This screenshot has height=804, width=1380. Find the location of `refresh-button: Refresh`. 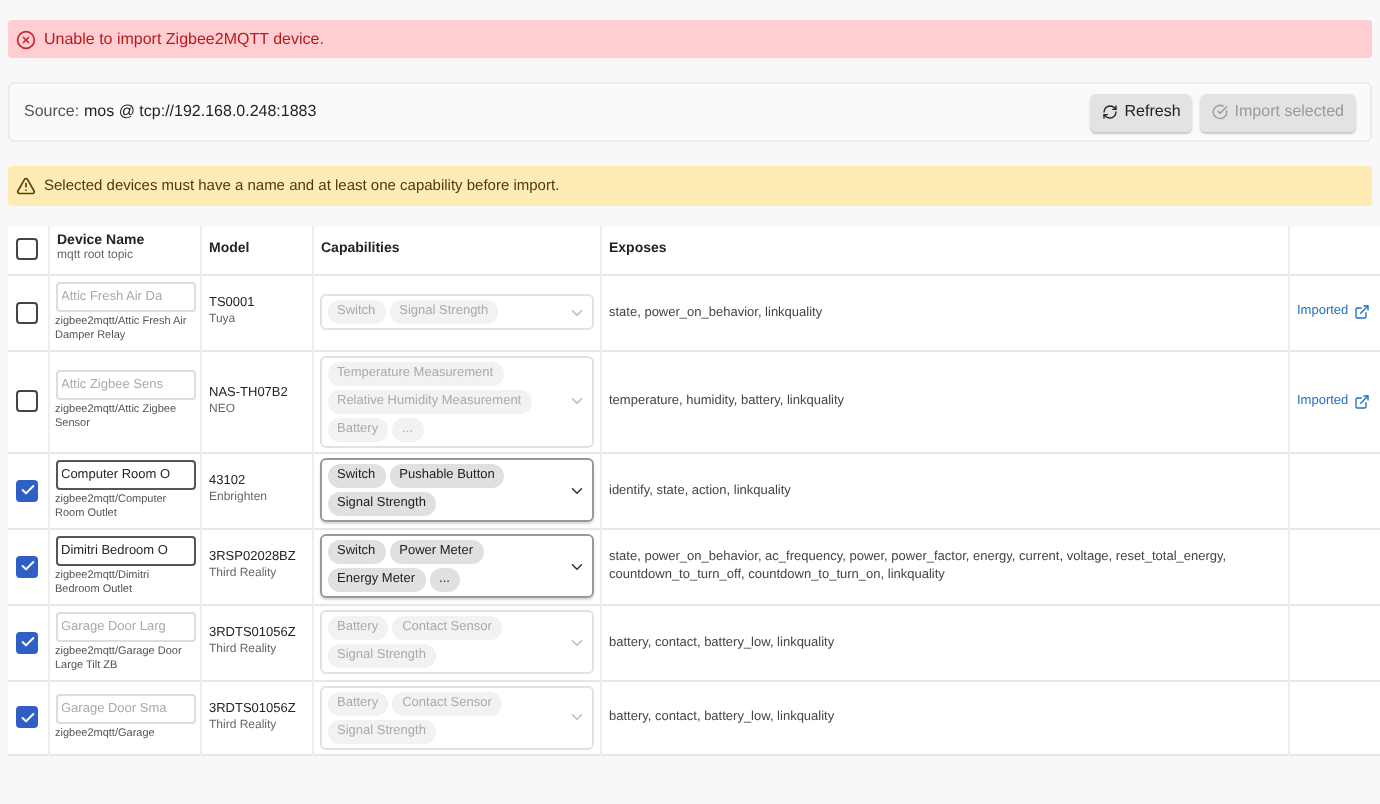

refresh-button: Refresh is located at coordinates (1141, 112).